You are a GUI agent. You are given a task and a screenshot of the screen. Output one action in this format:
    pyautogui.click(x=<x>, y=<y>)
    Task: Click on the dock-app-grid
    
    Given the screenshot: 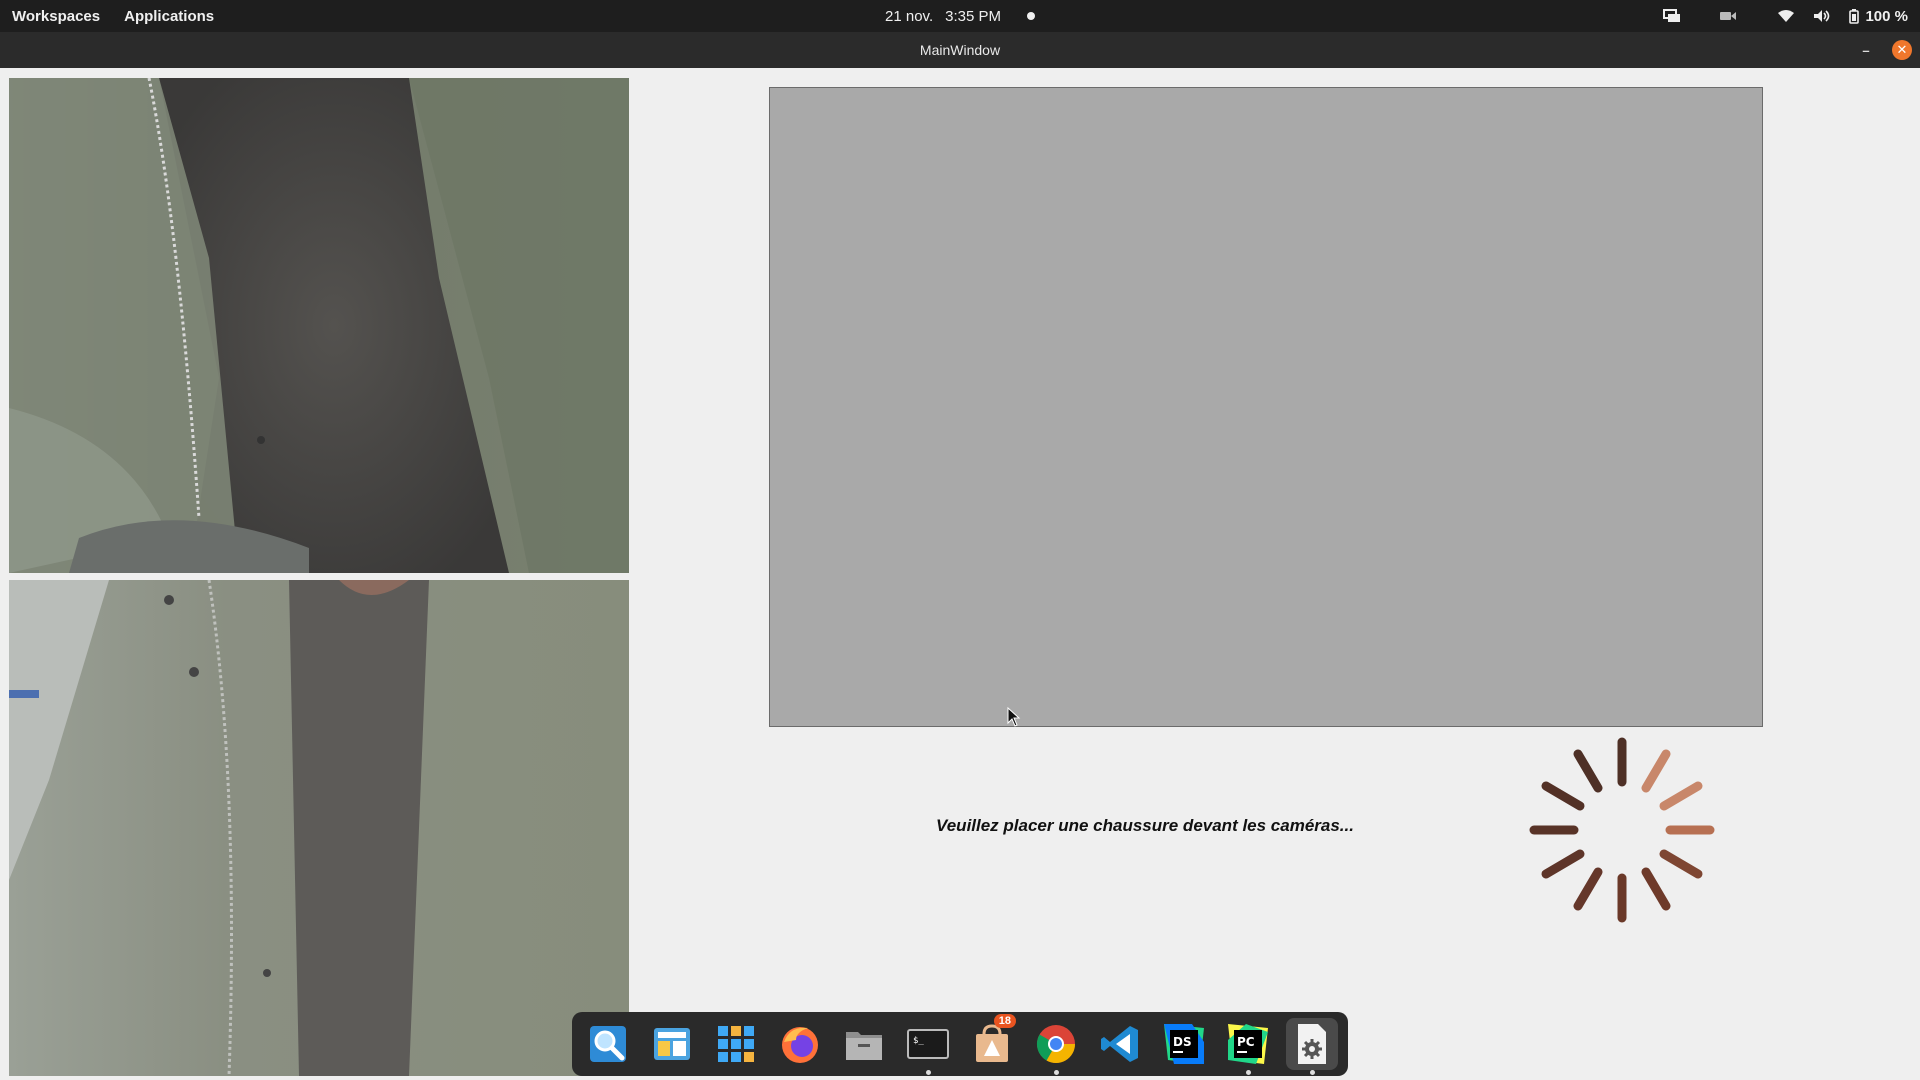 What is the action you would take?
    pyautogui.click(x=736, y=1044)
    